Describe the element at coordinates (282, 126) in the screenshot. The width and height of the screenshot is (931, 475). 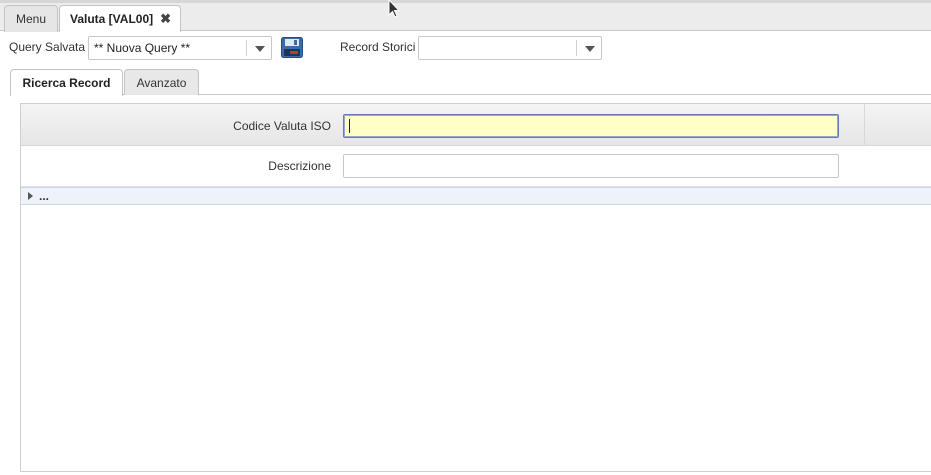
I see `codice-valuta-label: Codice Valuta ISO` at that location.